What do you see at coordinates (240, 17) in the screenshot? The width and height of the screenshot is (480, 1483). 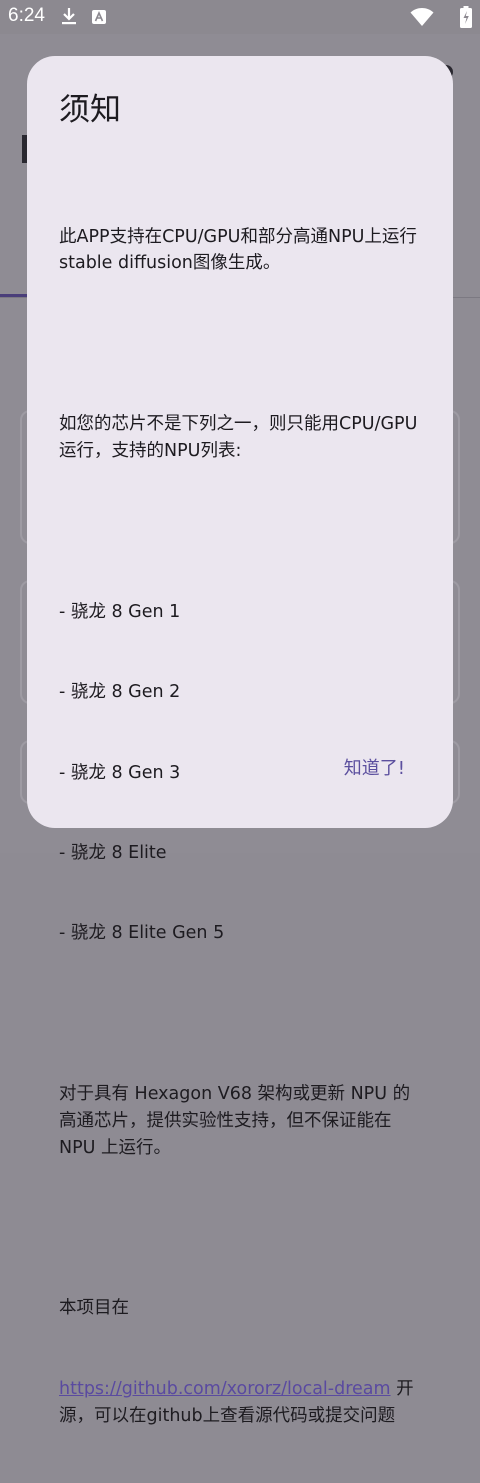 I see `status-bar: 6:24` at bounding box center [240, 17].